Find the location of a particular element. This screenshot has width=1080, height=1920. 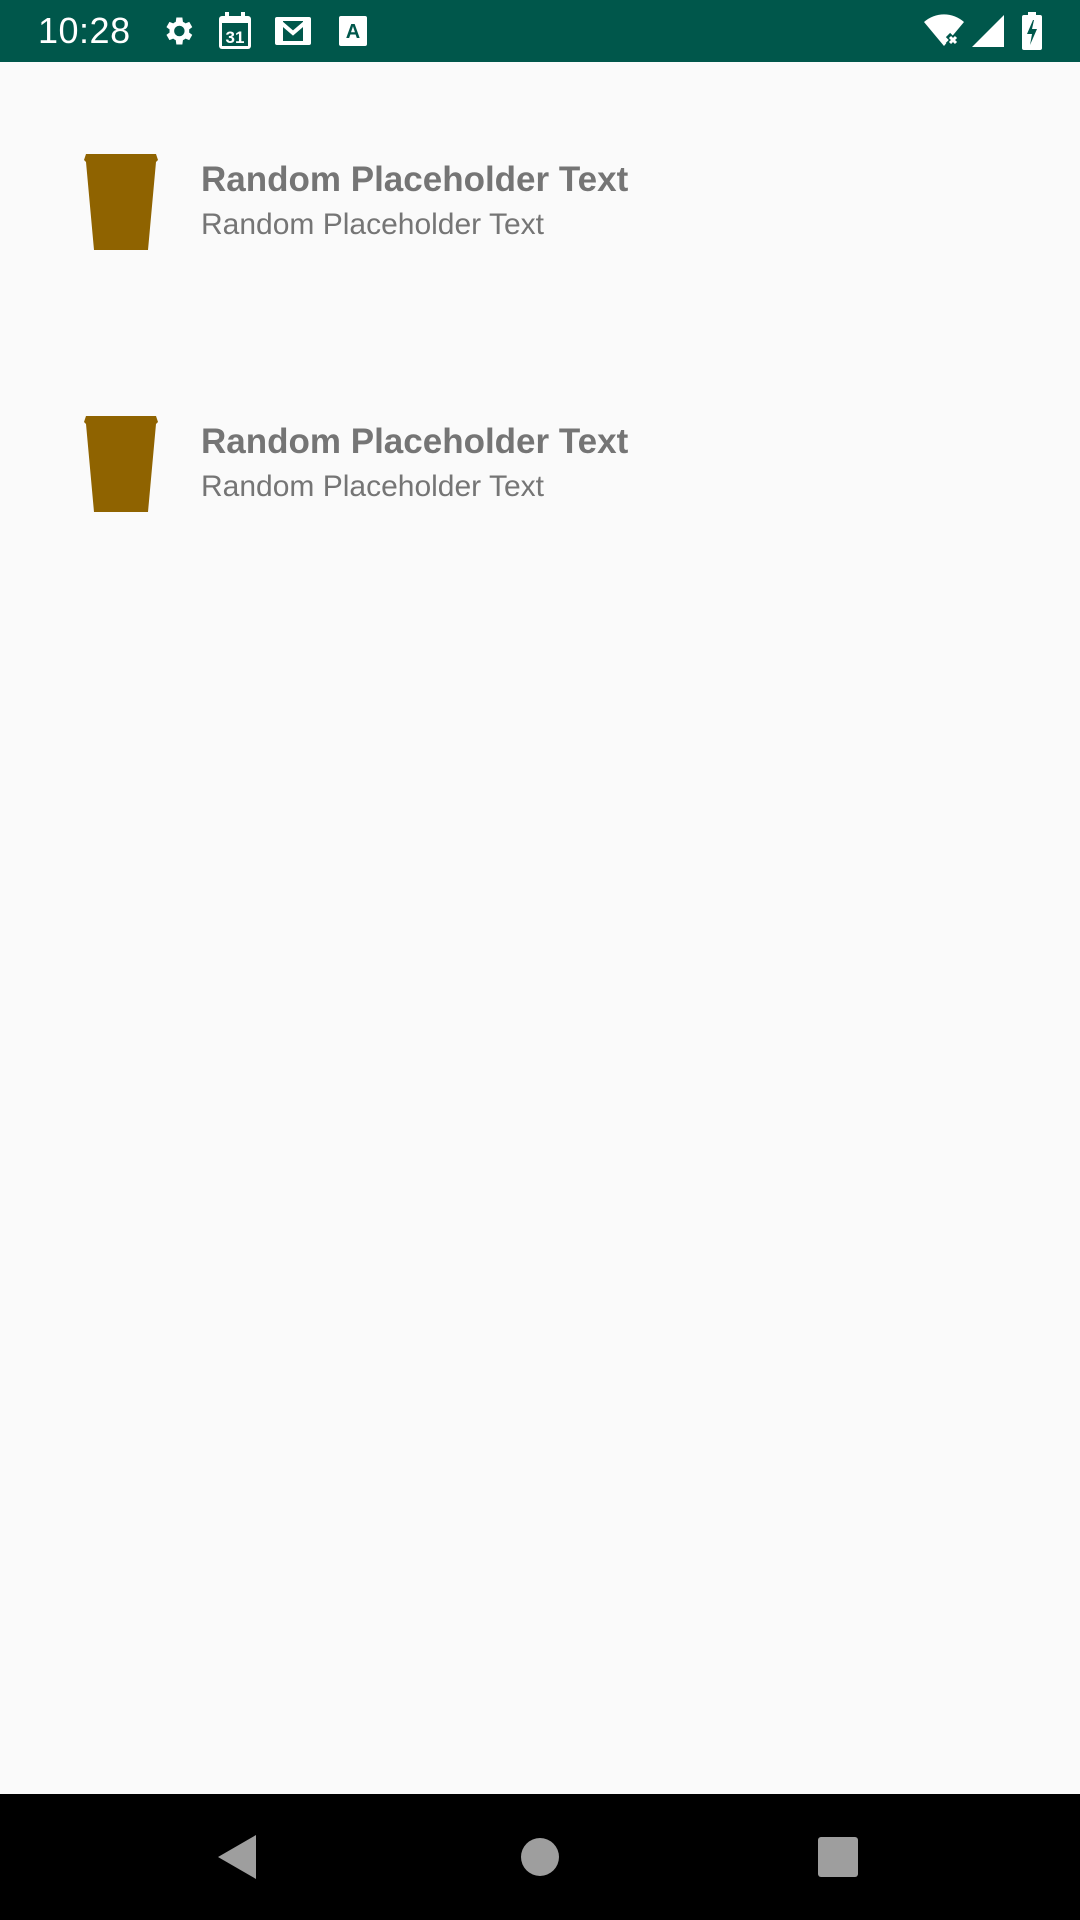

status-time: 10:28 is located at coordinates (84, 30).